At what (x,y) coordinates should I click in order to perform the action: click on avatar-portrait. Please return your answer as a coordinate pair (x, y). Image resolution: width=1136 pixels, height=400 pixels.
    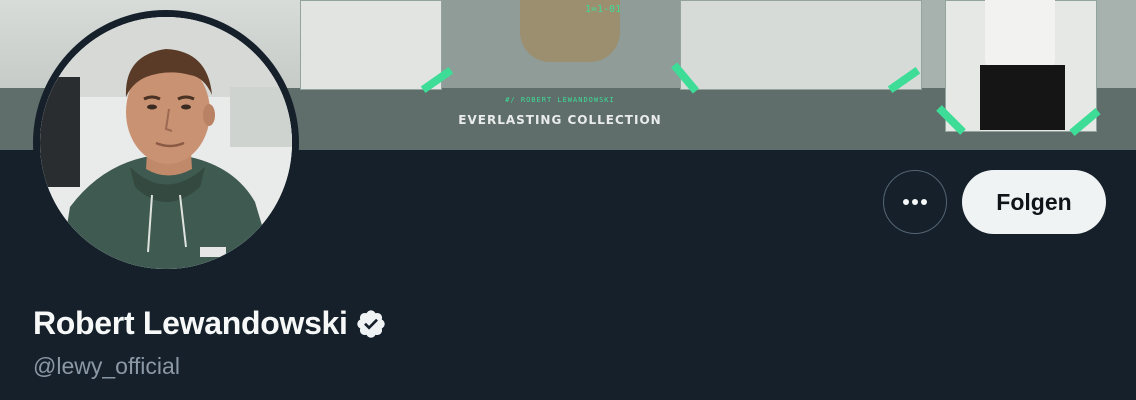
    Looking at the image, I should click on (166, 143).